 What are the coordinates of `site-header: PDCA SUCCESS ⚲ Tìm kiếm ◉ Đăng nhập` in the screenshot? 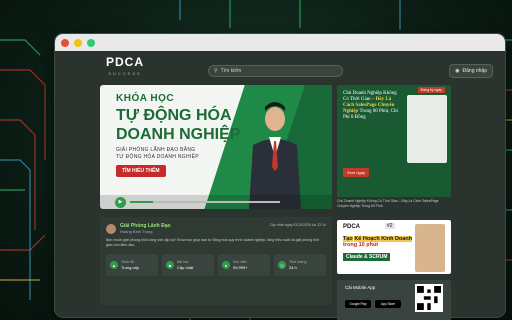 It's located at (280, 68).